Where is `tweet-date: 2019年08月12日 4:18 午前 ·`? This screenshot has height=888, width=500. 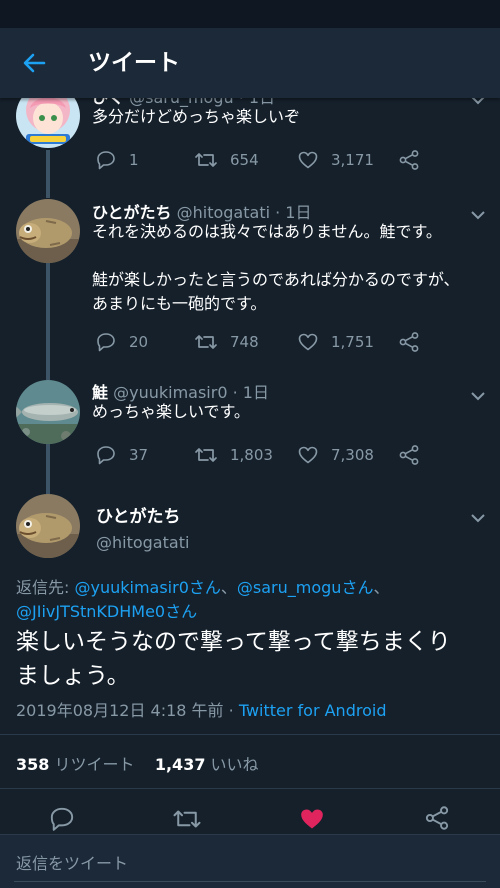
tweet-date: 2019年08月12日 4:18 午前 · is located at coordinates (127, 710).